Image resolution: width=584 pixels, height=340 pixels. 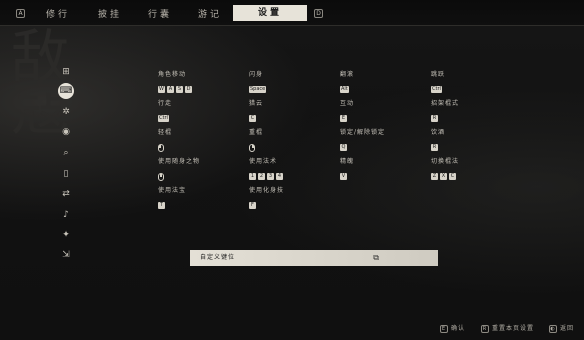 What do you see at coordinates (343, 176) in the screenshot?
I see `key-chip: V` at bounding box center [343, 176].